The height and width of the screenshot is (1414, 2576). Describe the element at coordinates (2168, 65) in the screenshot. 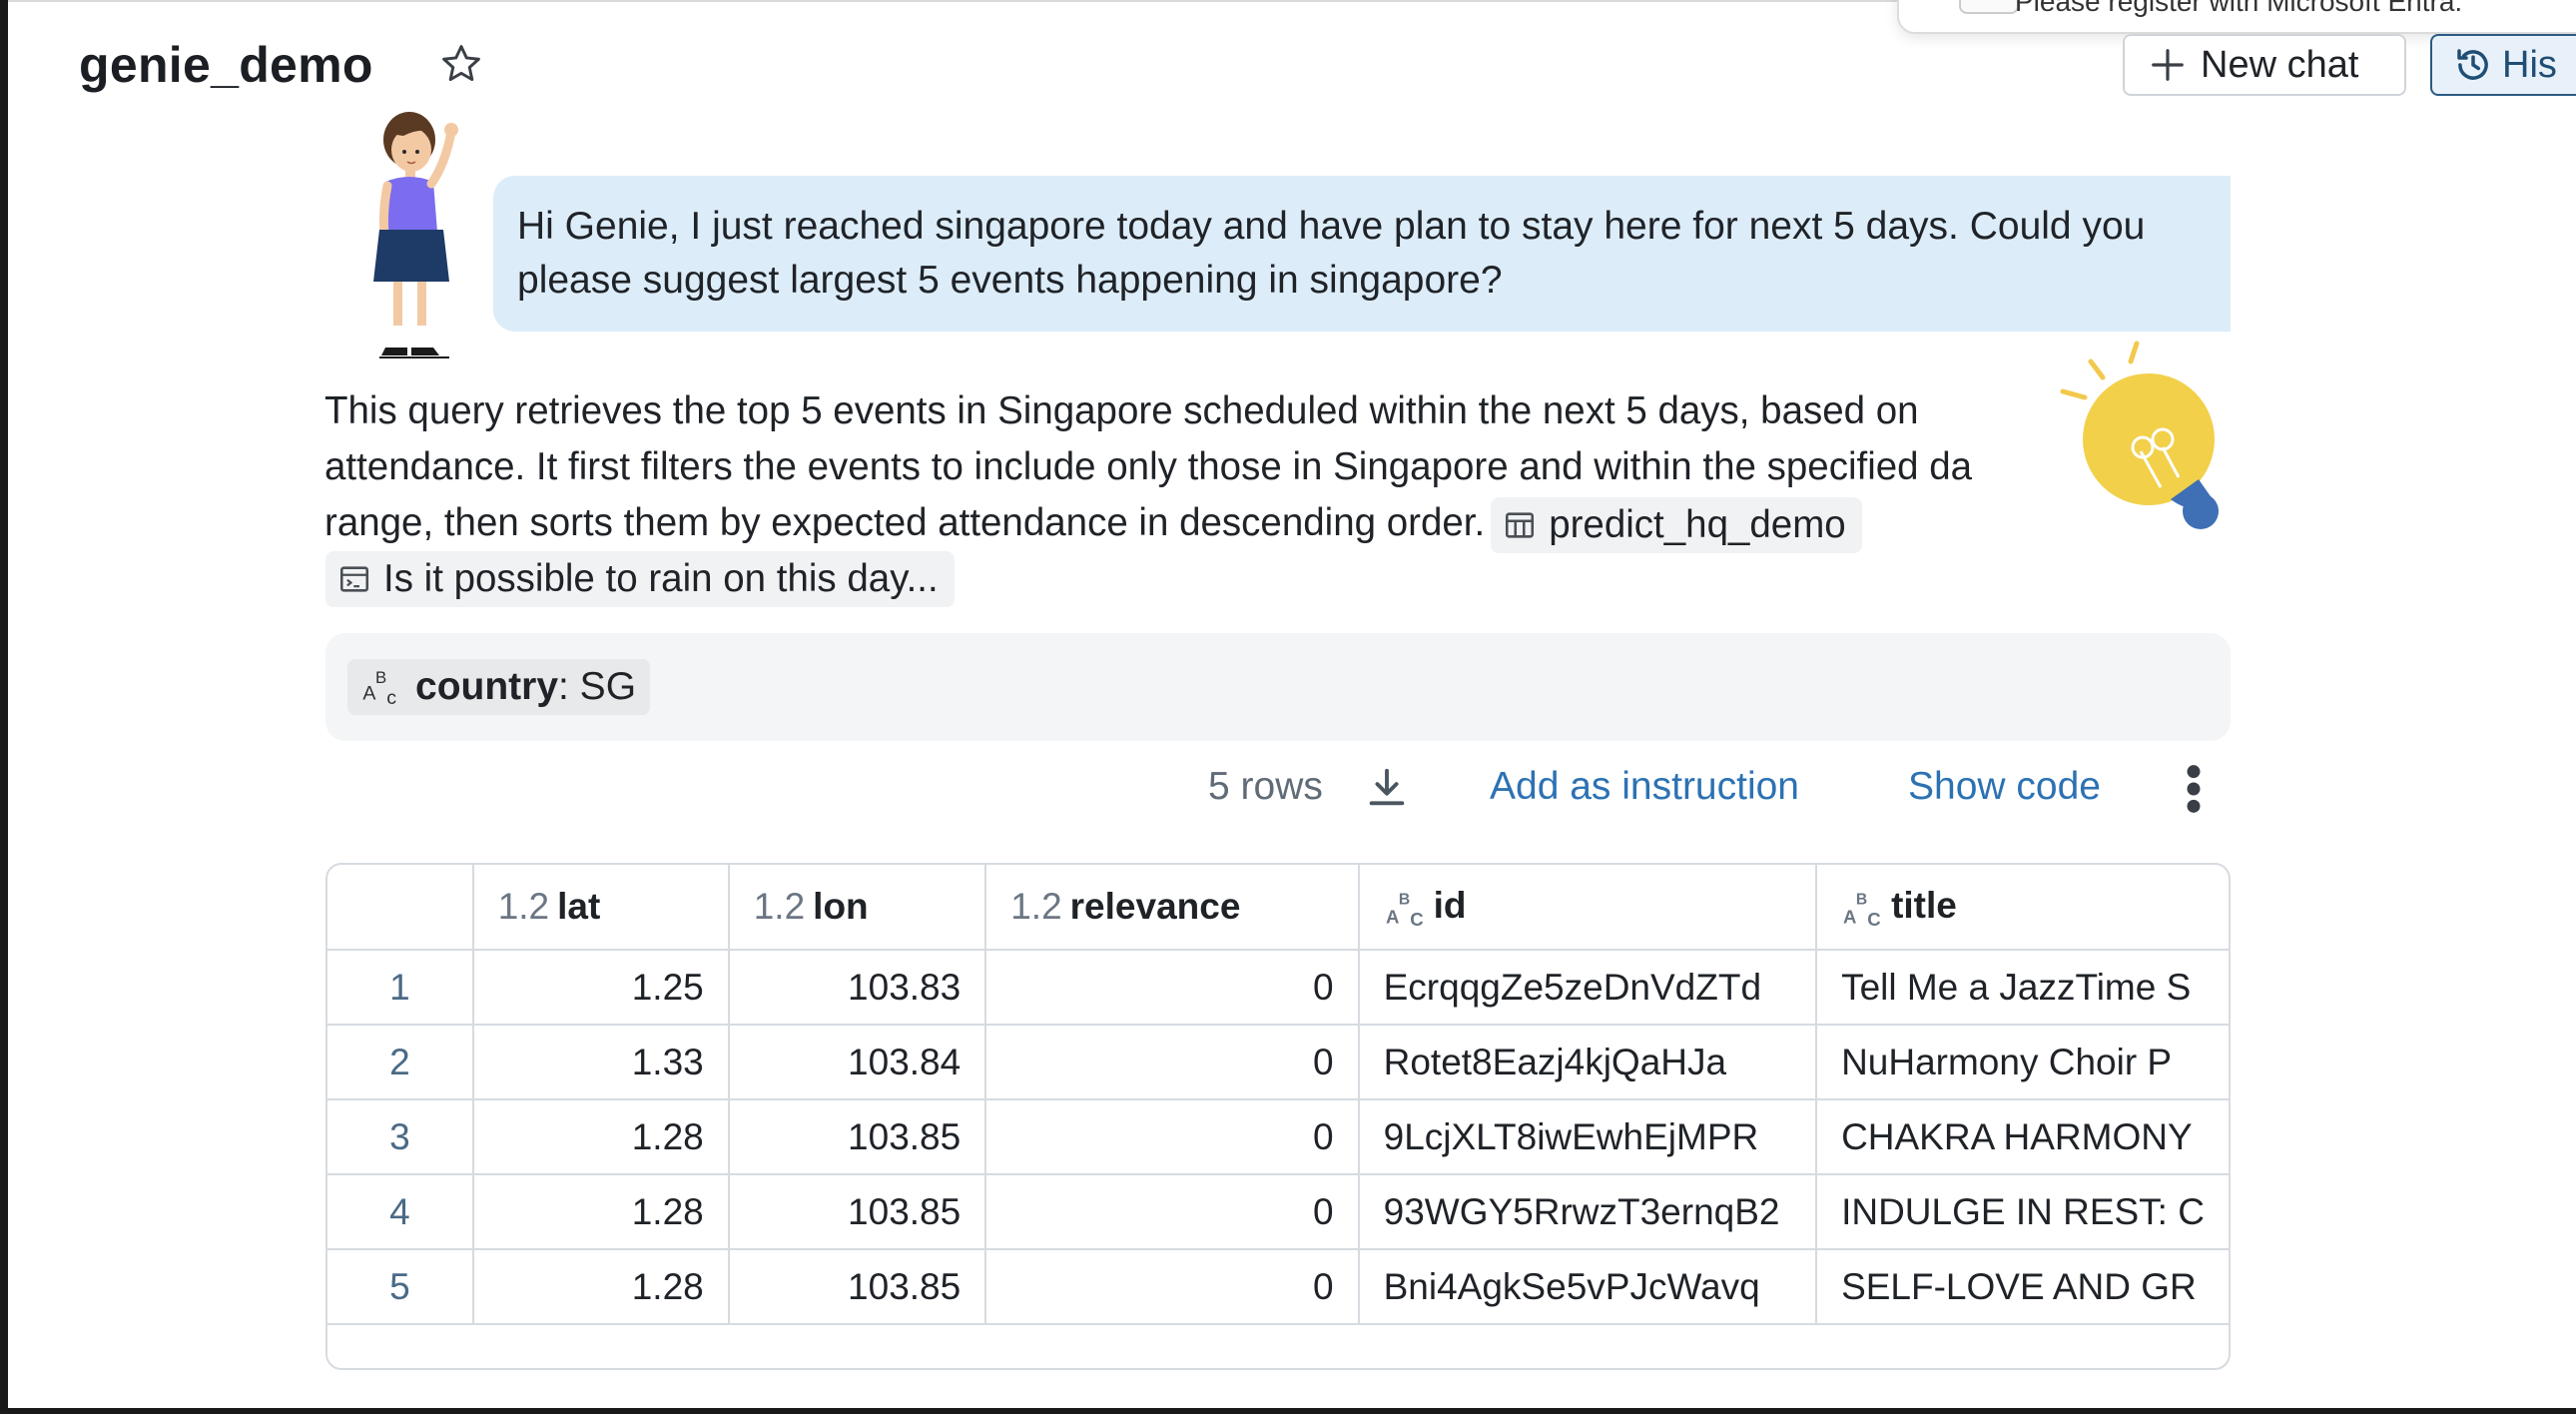

I see `plus-icon` at that location.